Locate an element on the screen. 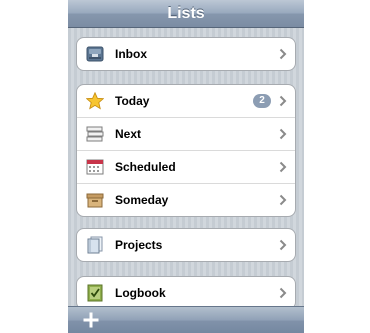 The height and width of the screenshot is (333, 370). list-item-label: Inbox is located at coordinates (131, 54).